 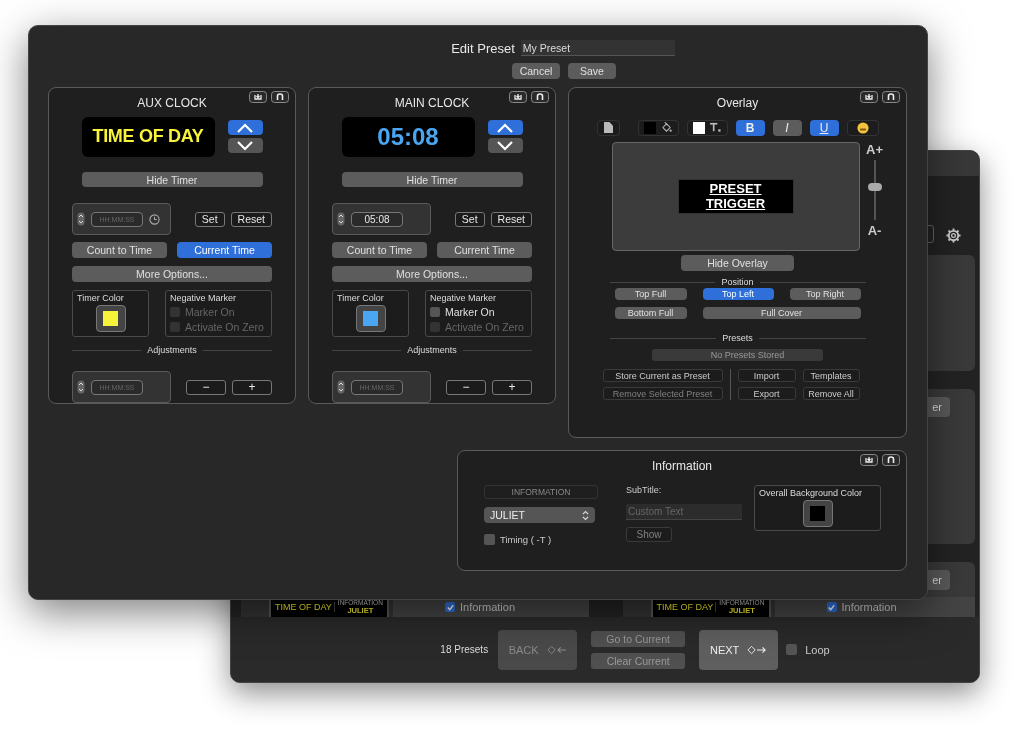 I want to click on subtitle-label: SubTitle:, so click(x=644, y=490).